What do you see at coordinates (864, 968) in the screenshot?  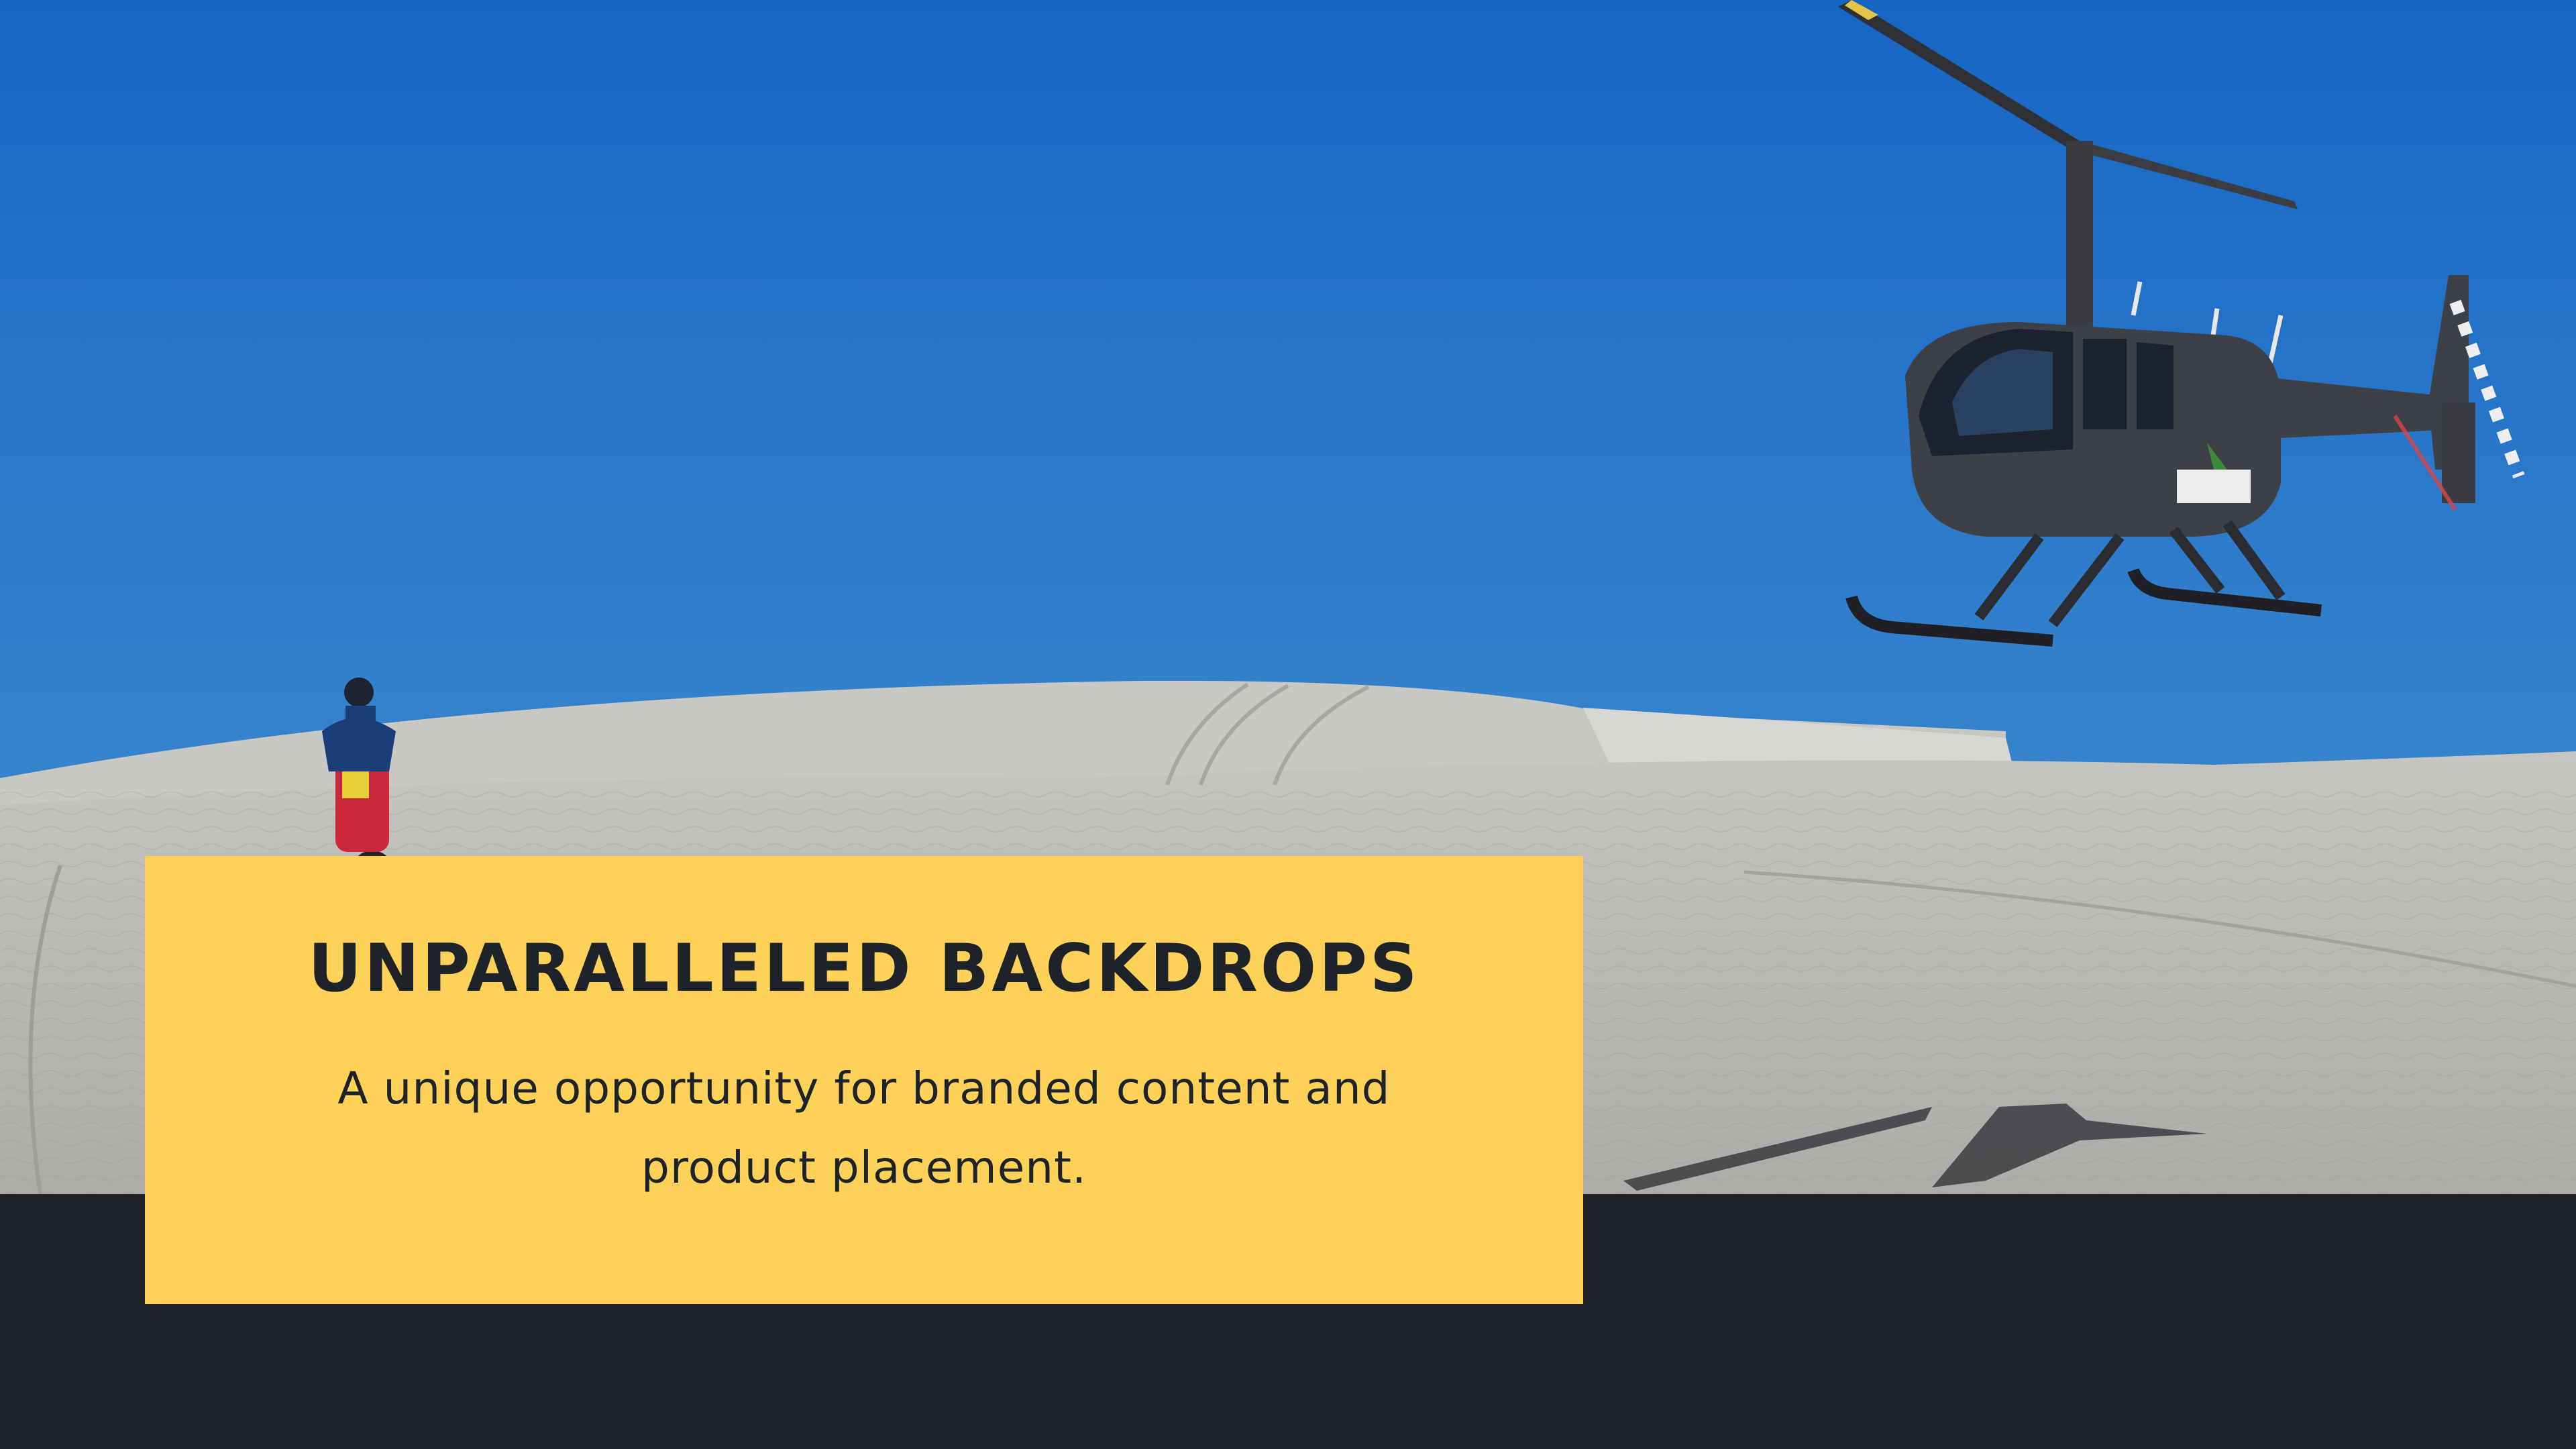 I see `card-title: UNPARALLELED BACKDROPS` at bounding box center [864, 968].